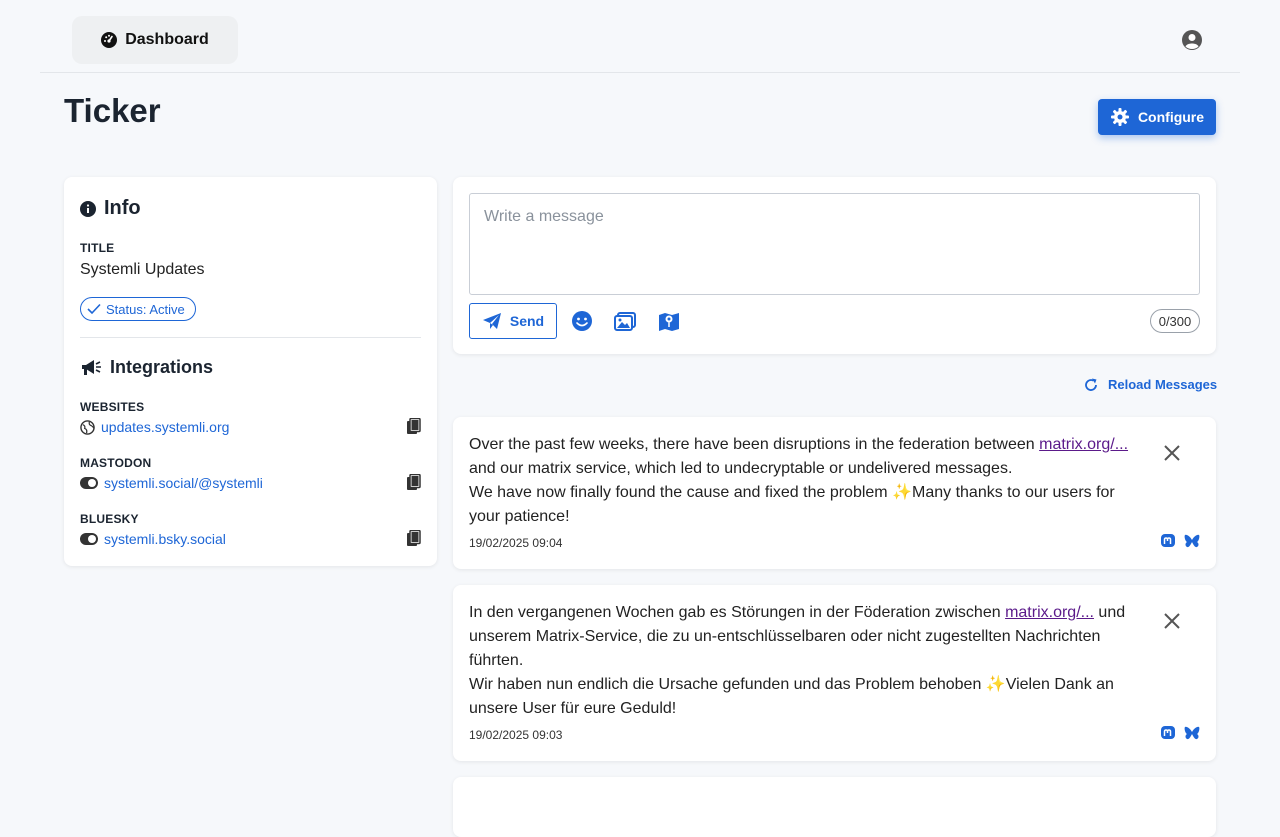 This screenshot has height=837, width=1280. What do you see at coordinates (97, 248) in the screenshot?
I see `title-label: TITLE` at bounding box center [97, 248].